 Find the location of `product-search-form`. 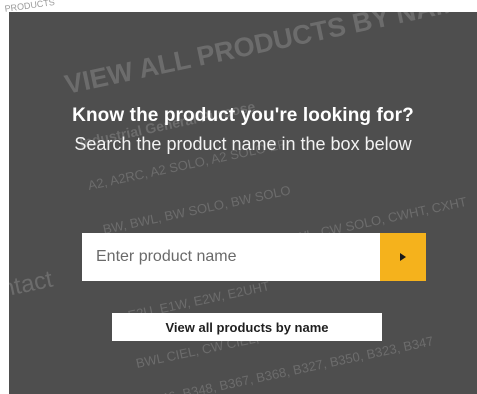

product-search-form is located at coordinates (254, 257).